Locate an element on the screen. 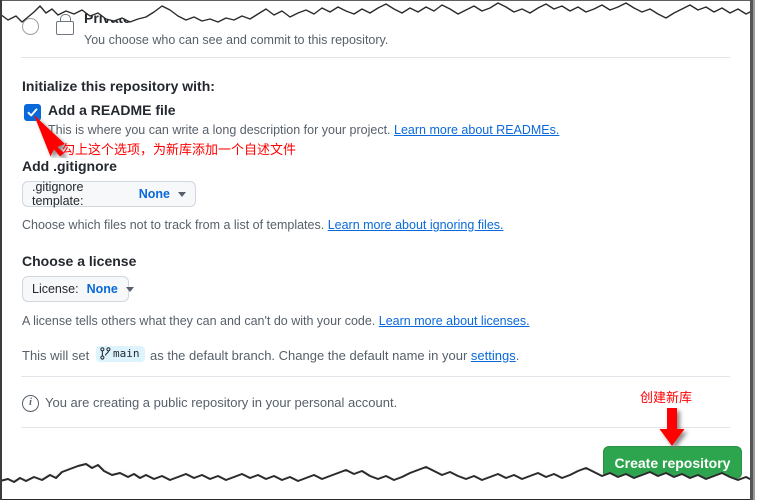 This screenshot has width=775, height=500. outer-margin-right is located at coordinates (765, 250).